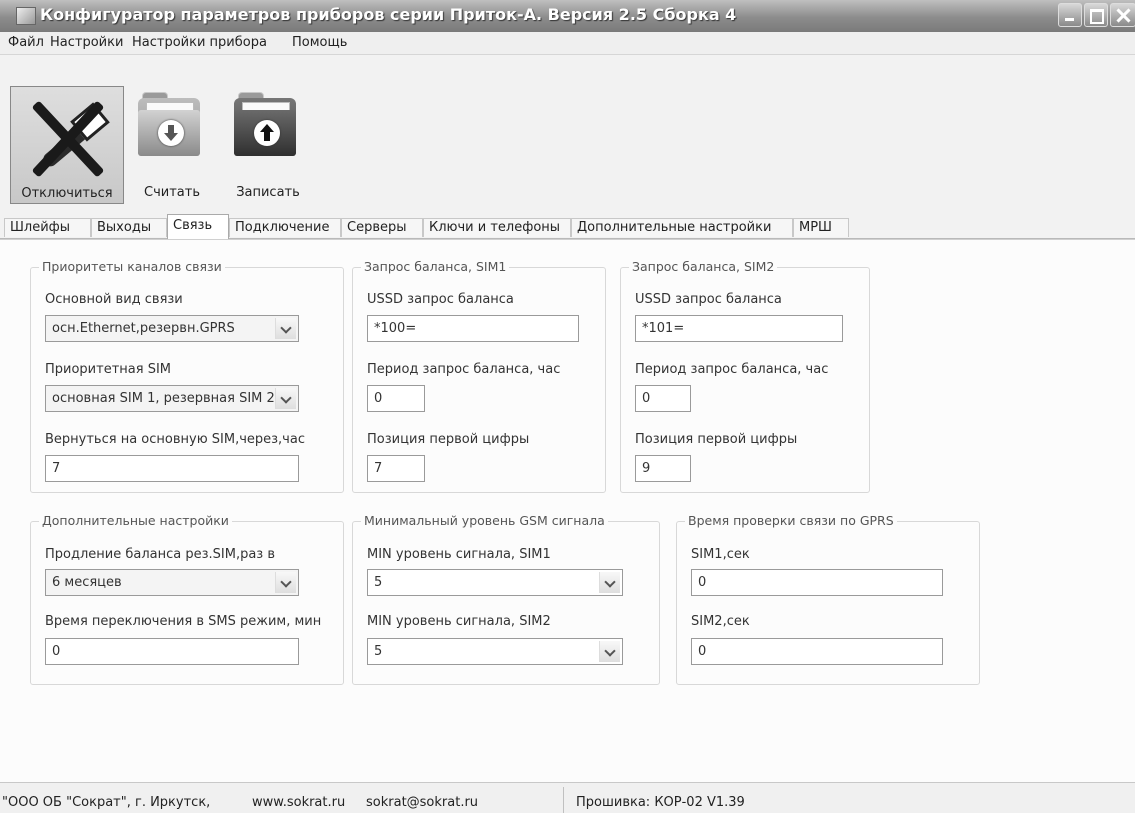  What do you see at coordinates (732, 369) in the screenshot?
I see `period-sim2-label: Период запрос баланса, час` at bounding box center [732, 369].